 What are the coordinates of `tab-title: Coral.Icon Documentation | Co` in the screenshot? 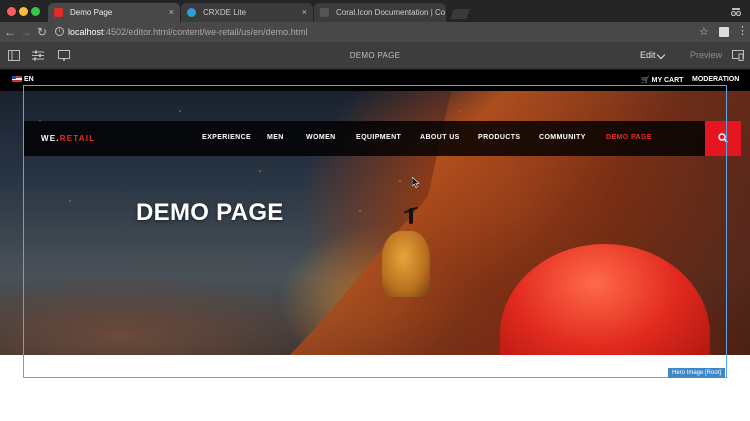 It's located at (391, 12).